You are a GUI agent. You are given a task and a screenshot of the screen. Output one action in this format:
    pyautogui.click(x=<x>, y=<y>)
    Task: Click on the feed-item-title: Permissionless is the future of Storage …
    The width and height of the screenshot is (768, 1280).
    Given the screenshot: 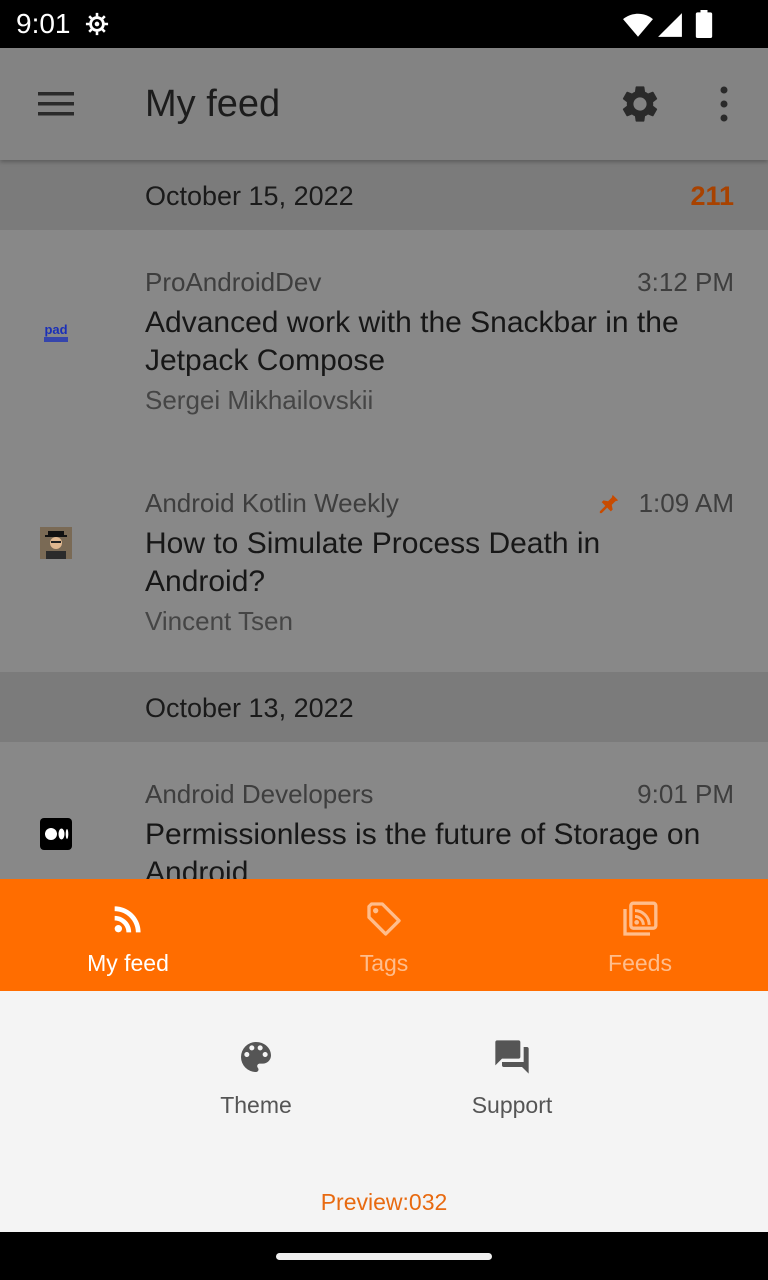 What is the action you would take?
    pyautogui.click(x=423, y=848)
    